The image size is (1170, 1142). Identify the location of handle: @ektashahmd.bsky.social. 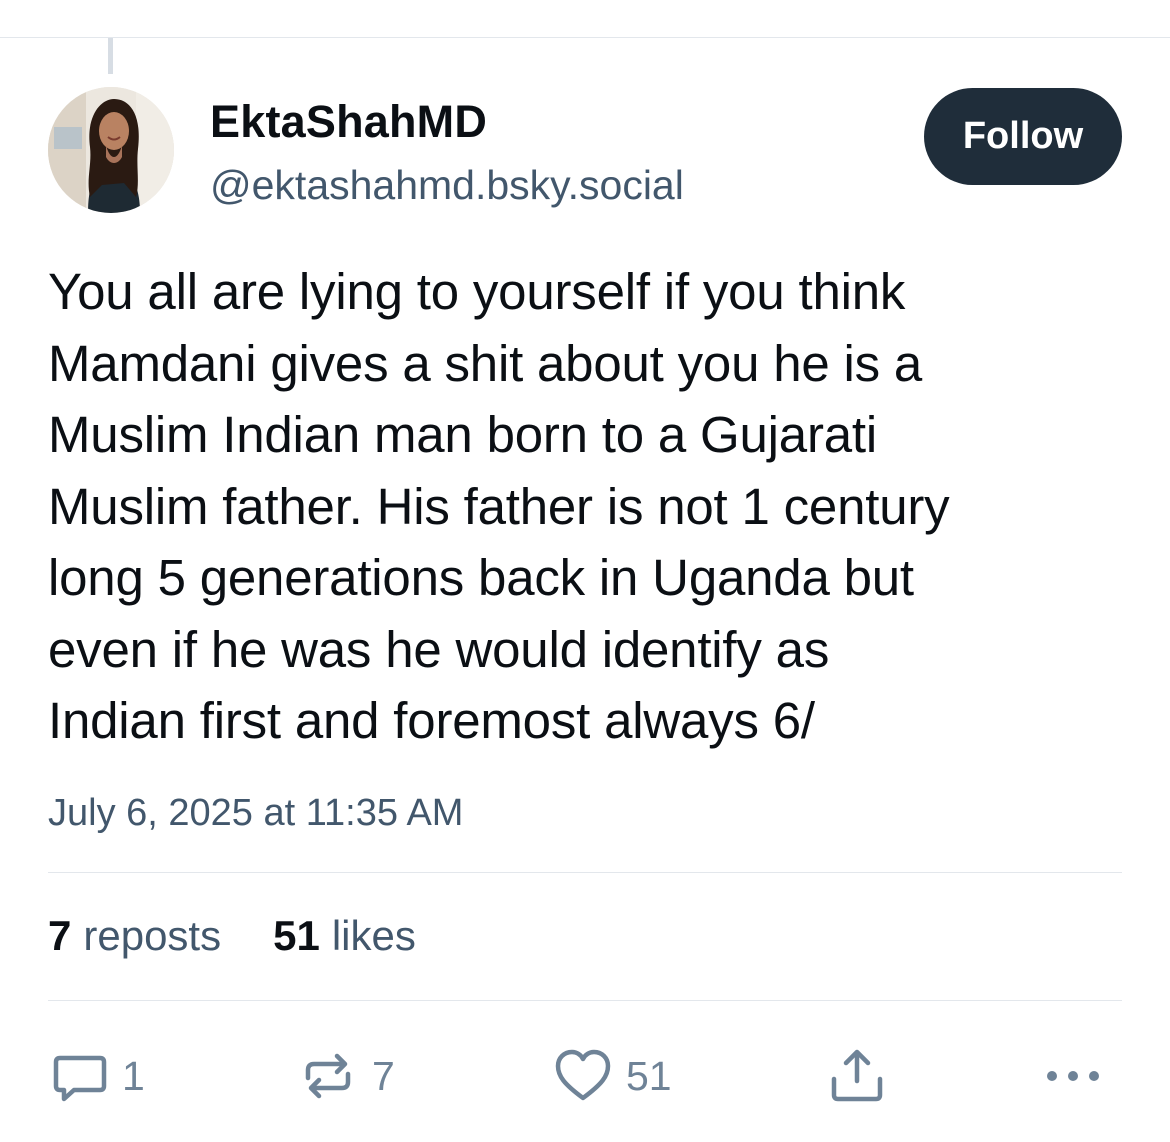
(447, 185).